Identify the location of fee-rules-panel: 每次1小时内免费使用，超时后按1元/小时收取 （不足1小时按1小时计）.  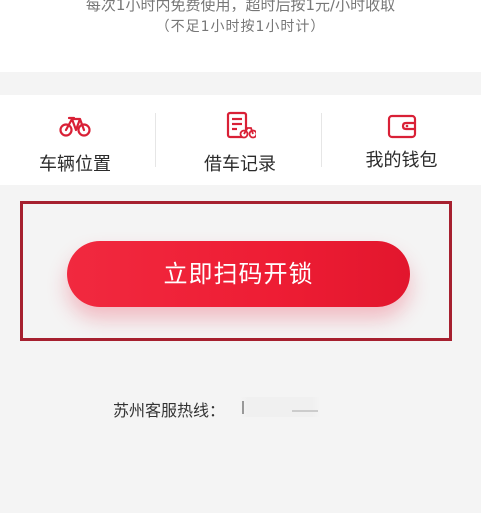
(240, 36).